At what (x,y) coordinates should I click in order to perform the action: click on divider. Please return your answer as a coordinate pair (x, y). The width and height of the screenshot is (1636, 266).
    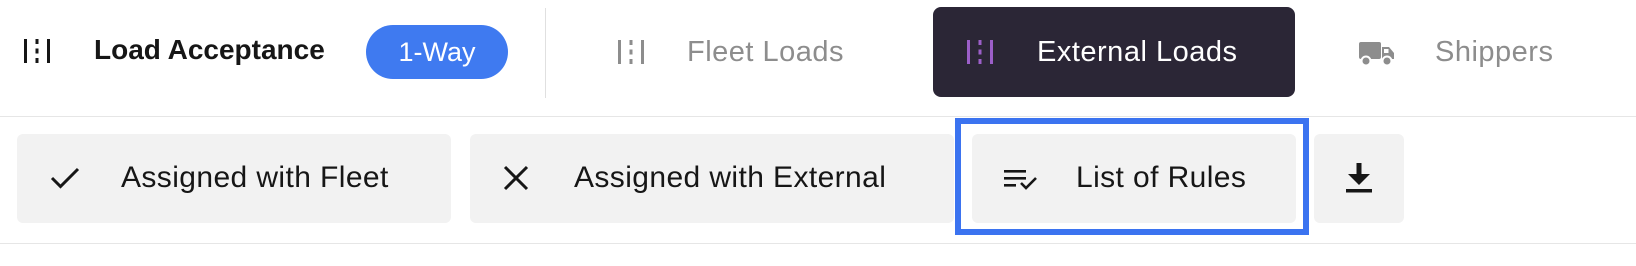
    Looking at the image, I should click on (545, 53).